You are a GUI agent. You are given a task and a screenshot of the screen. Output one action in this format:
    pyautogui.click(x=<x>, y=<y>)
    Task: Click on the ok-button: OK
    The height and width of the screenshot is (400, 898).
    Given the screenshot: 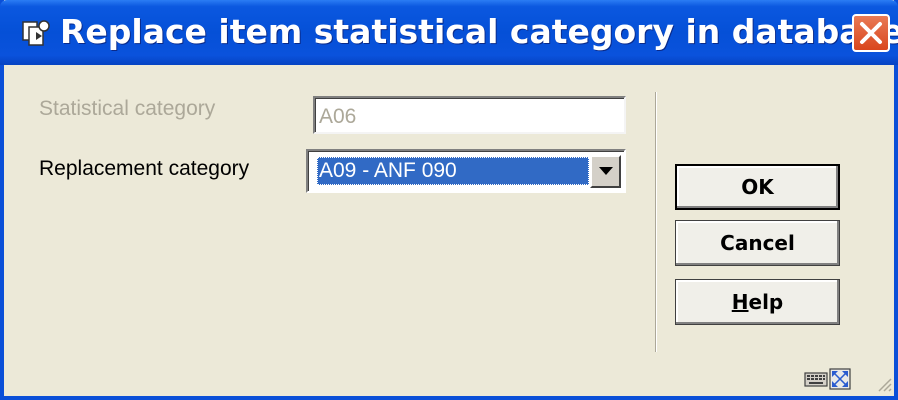 What is the action you would take?
    pyautogui.click(x=757, y=187)
    